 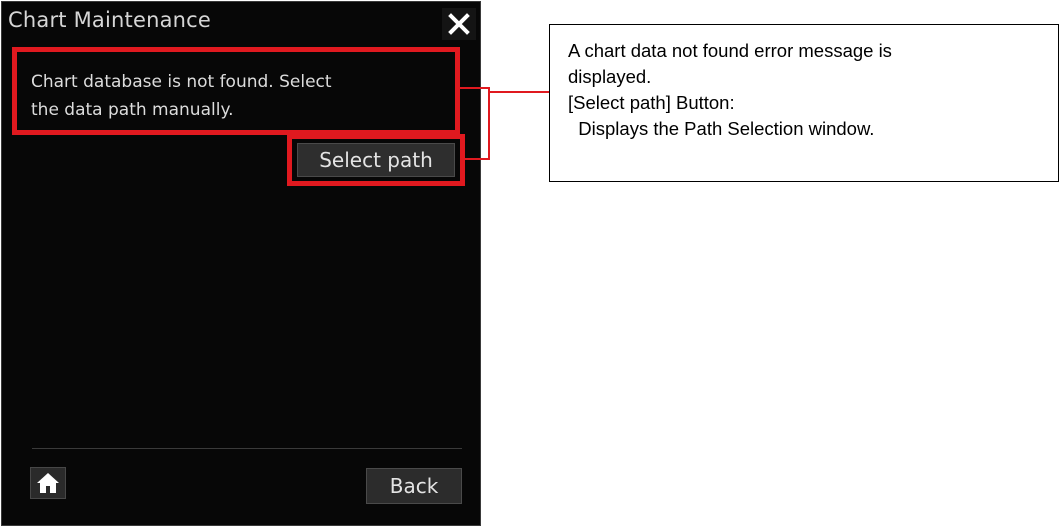 What do you see at coordinates (474, 88) in the screenshot?
I see `connector-line-message` at bounding box center [474, 88].